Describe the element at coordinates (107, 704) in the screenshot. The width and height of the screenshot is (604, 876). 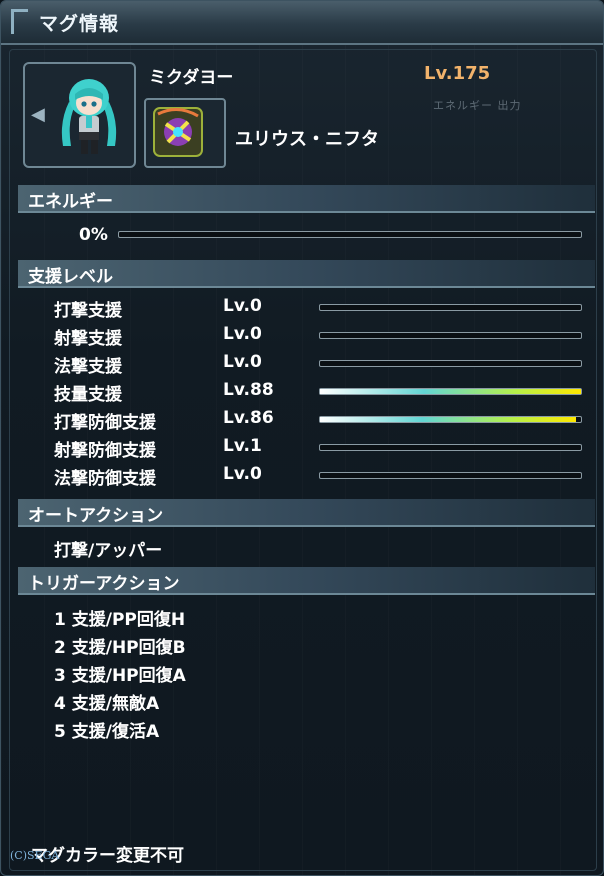
I see `trigger-action-item: 4 支援/無敵A` at that location.